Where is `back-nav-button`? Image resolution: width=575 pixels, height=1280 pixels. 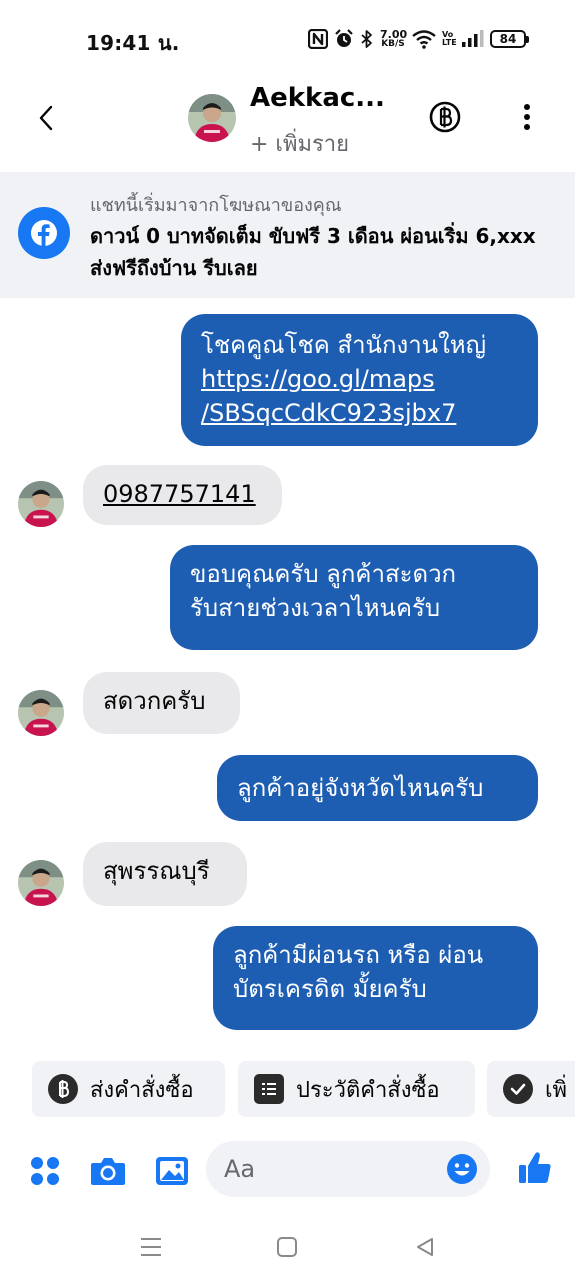
back-nav-button is located at coordinates (425, 1247).